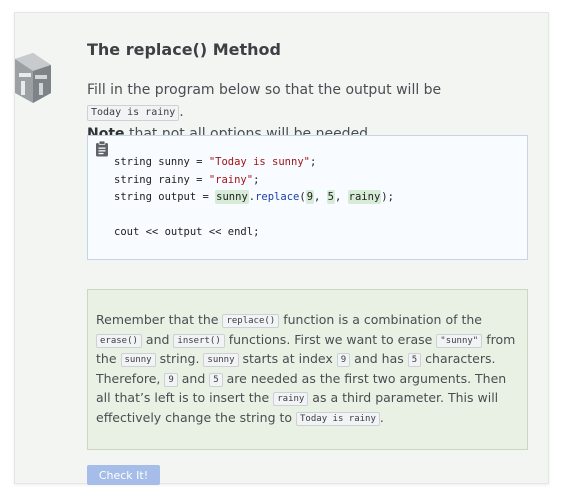 Image resolution: width=571 pixels, height=496 pixels. I want to click on codio-logo-icon, so click(33, 78).